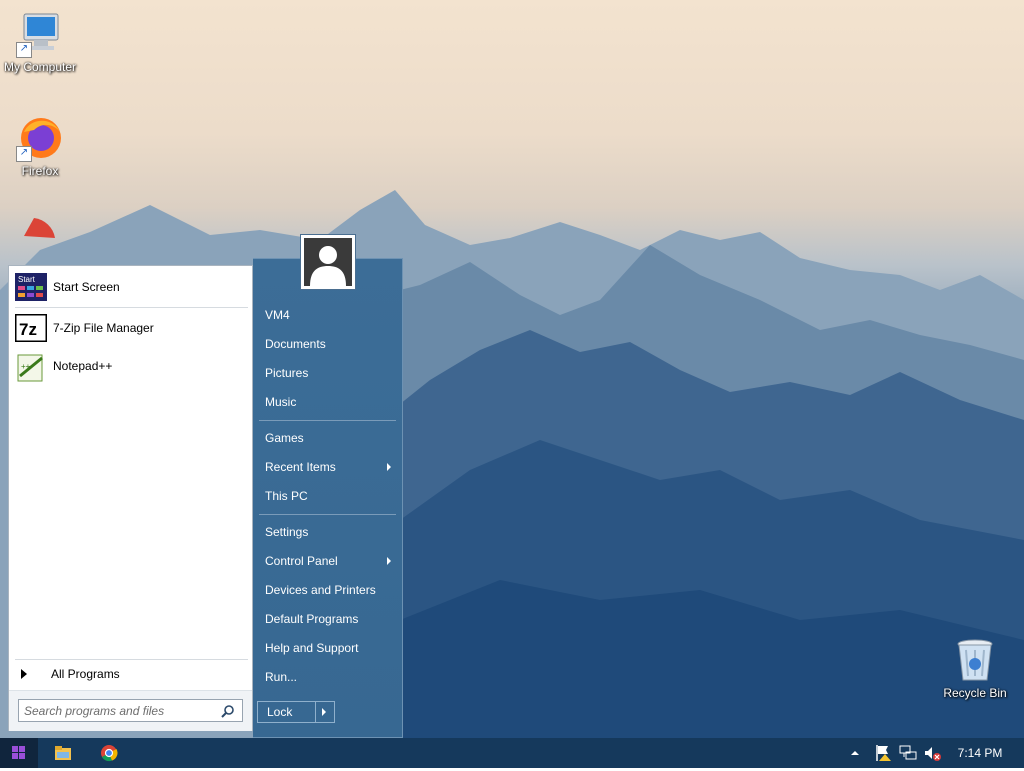 Image resolution: width=1024 pixels, height=771 pixels. Describe the element at coordinates (130, 498) in the screenshot. I see `start-menu-programs-pane: Start Start Screen 7z 7-Zip File Manager` at that location.